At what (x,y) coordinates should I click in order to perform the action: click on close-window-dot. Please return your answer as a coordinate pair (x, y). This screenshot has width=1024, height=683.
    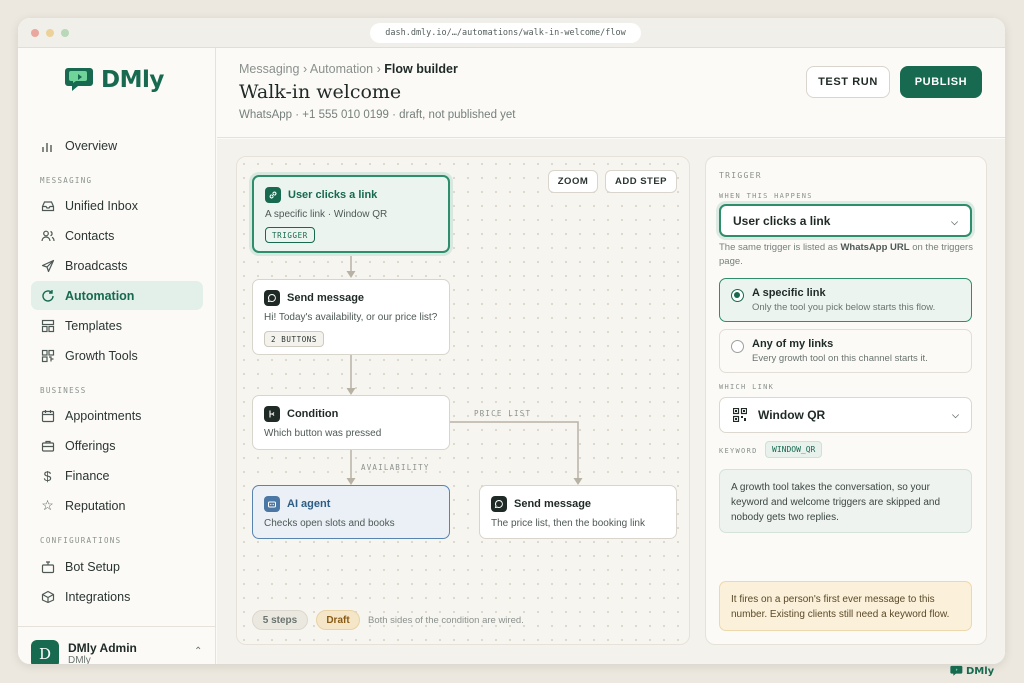
    Looking at the image, I should click on (35, 33).